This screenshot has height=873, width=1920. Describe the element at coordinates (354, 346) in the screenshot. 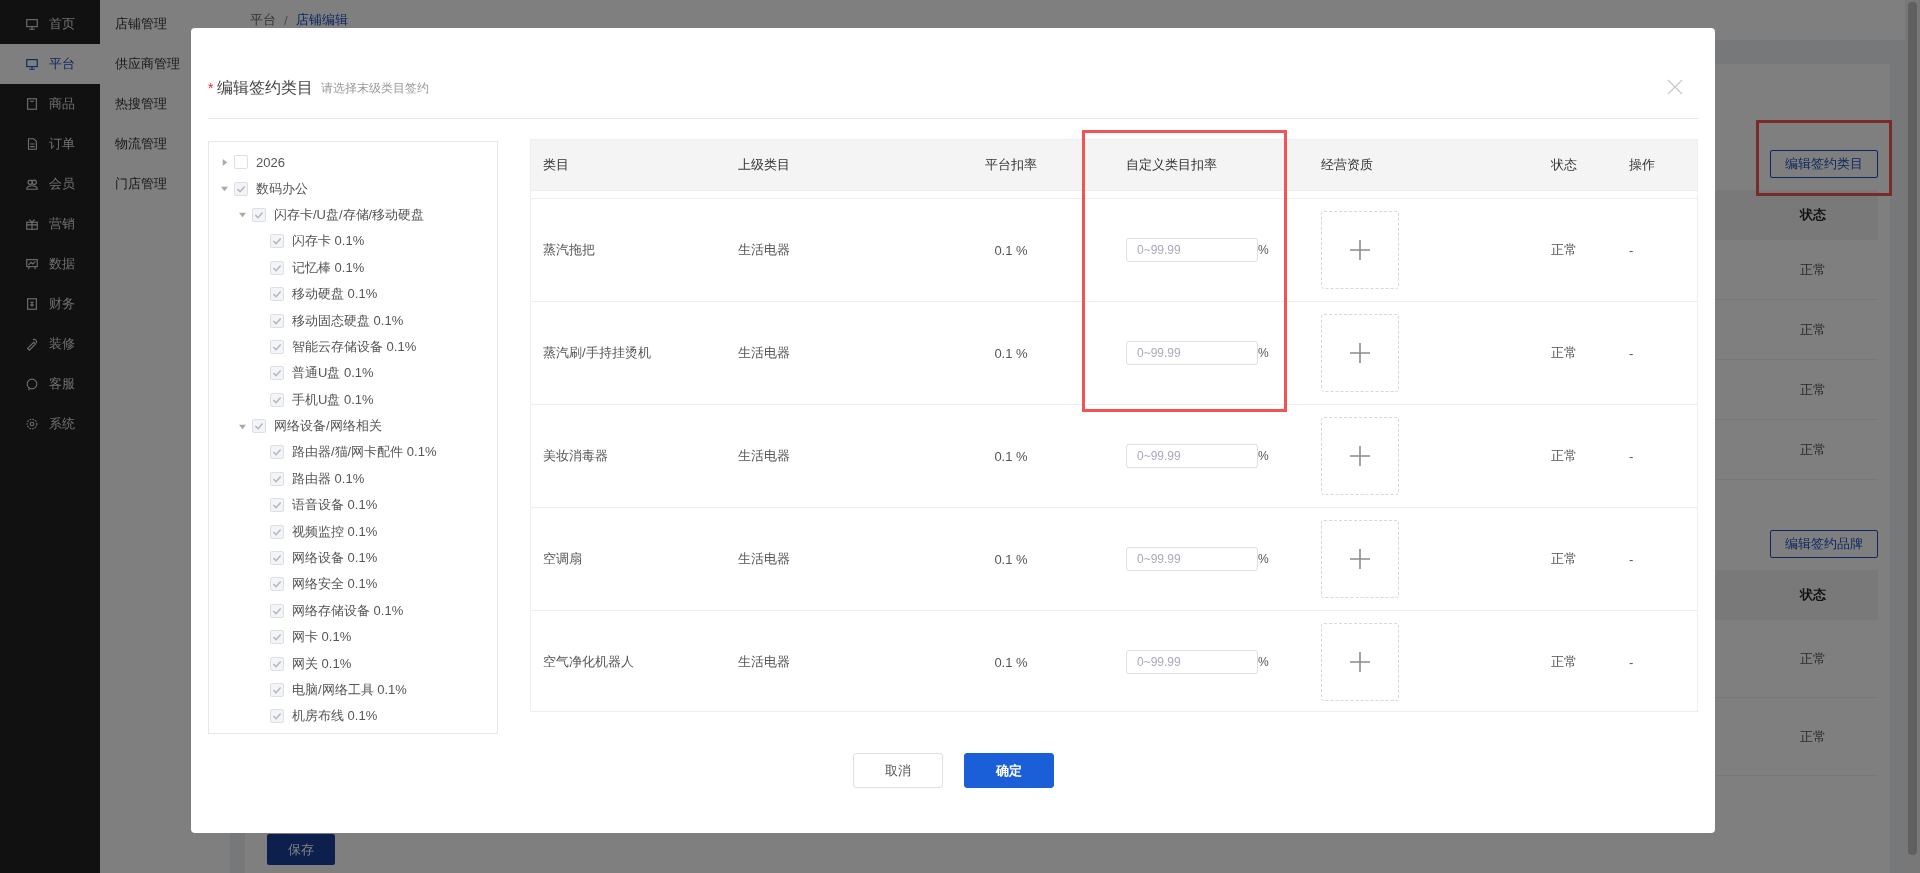

I see `tree-item: 智能云存储设备 0.1%` at that location.